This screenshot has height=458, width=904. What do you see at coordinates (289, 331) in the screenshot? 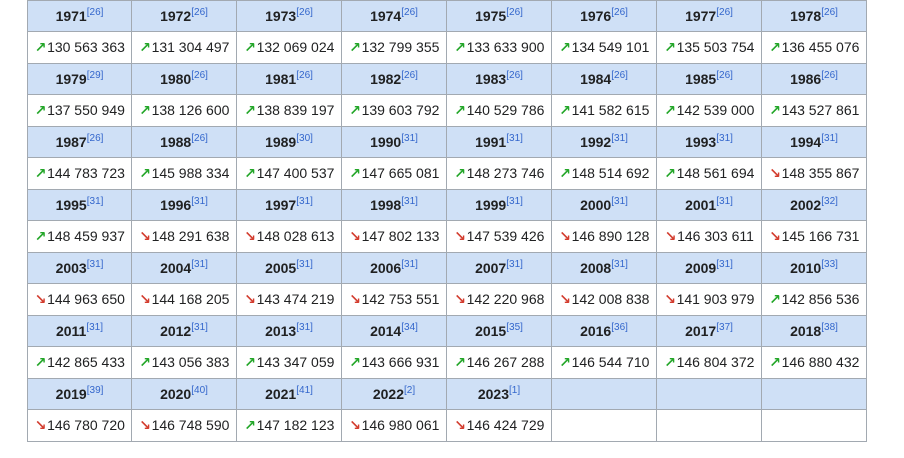
I see `year-header-cell: 2013[31]` at bounding box center [289, 331].